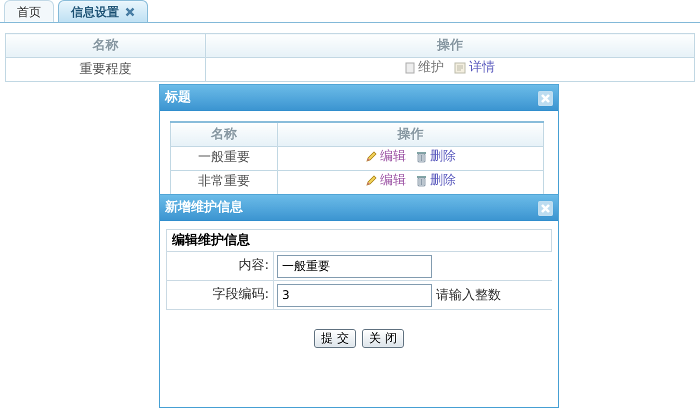 The height and width of the screenshot is (411, 700). I want to click on field-label: 内容:, so click(220, 266).